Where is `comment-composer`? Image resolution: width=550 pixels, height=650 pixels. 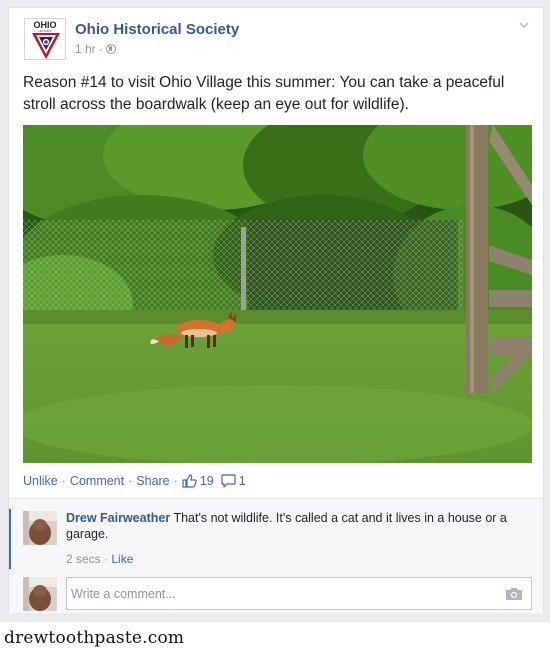 comment-composer is located at coordinates (299, 593).